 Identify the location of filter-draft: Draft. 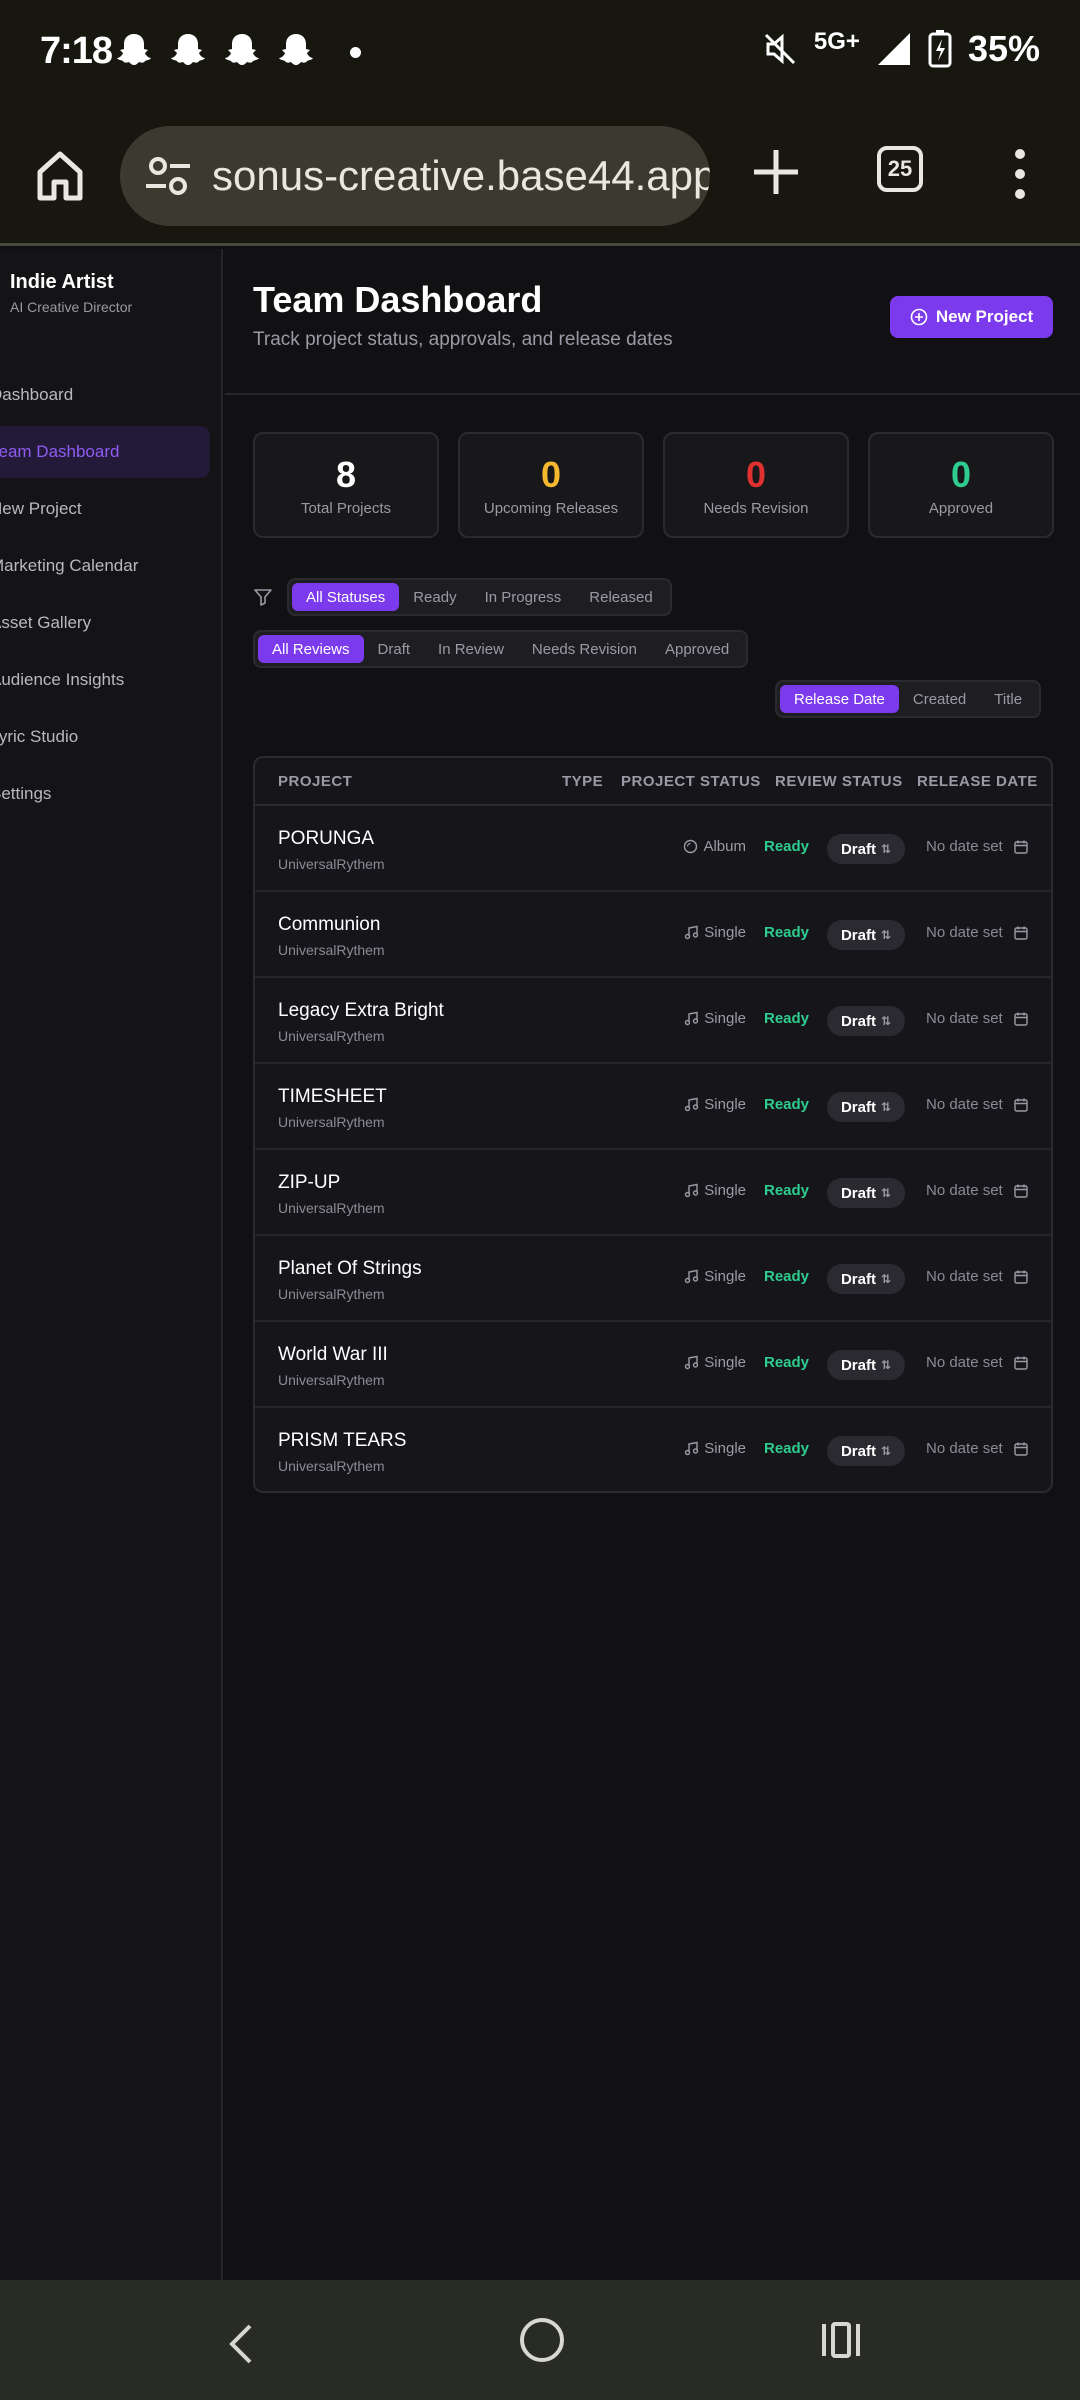
(394, 649).